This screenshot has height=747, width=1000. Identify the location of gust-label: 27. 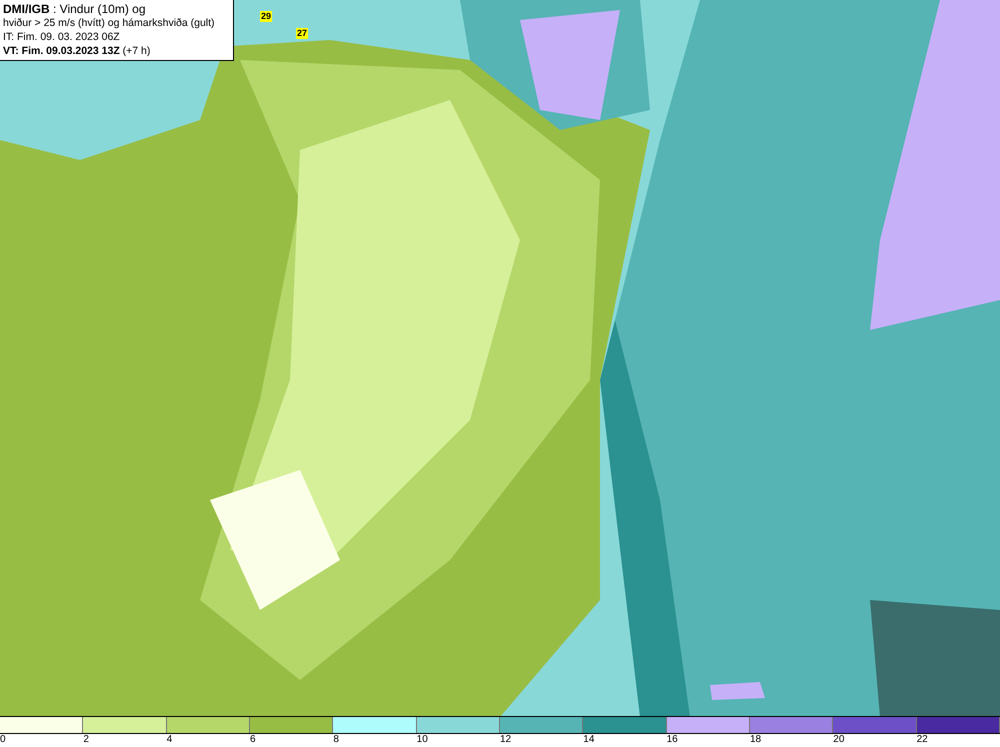
(302, 33).